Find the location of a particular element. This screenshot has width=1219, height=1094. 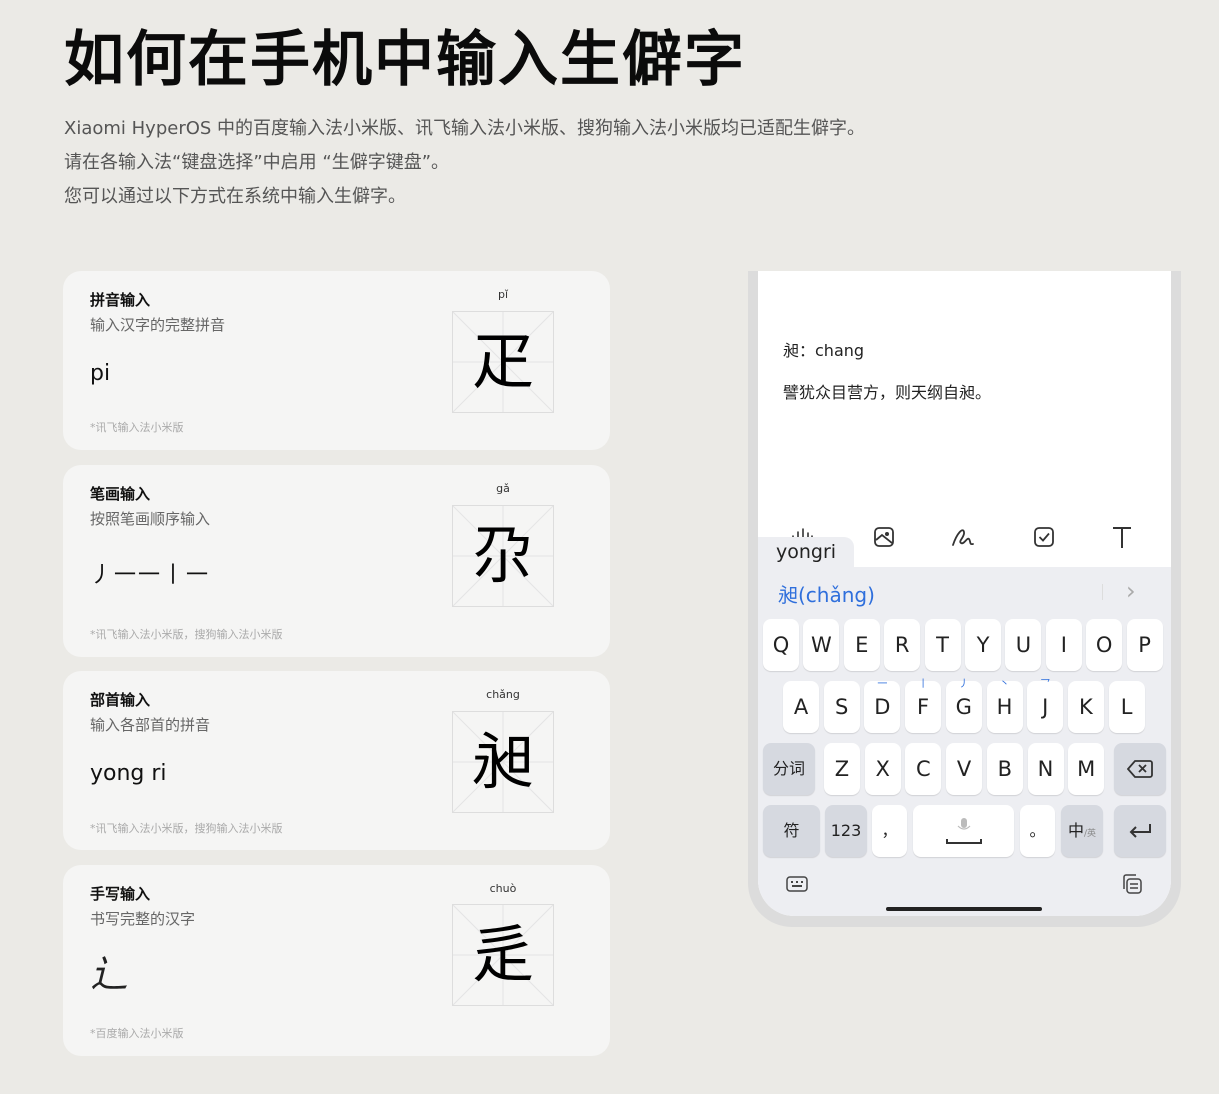

key-enter is located at coordinates (1140, 831).